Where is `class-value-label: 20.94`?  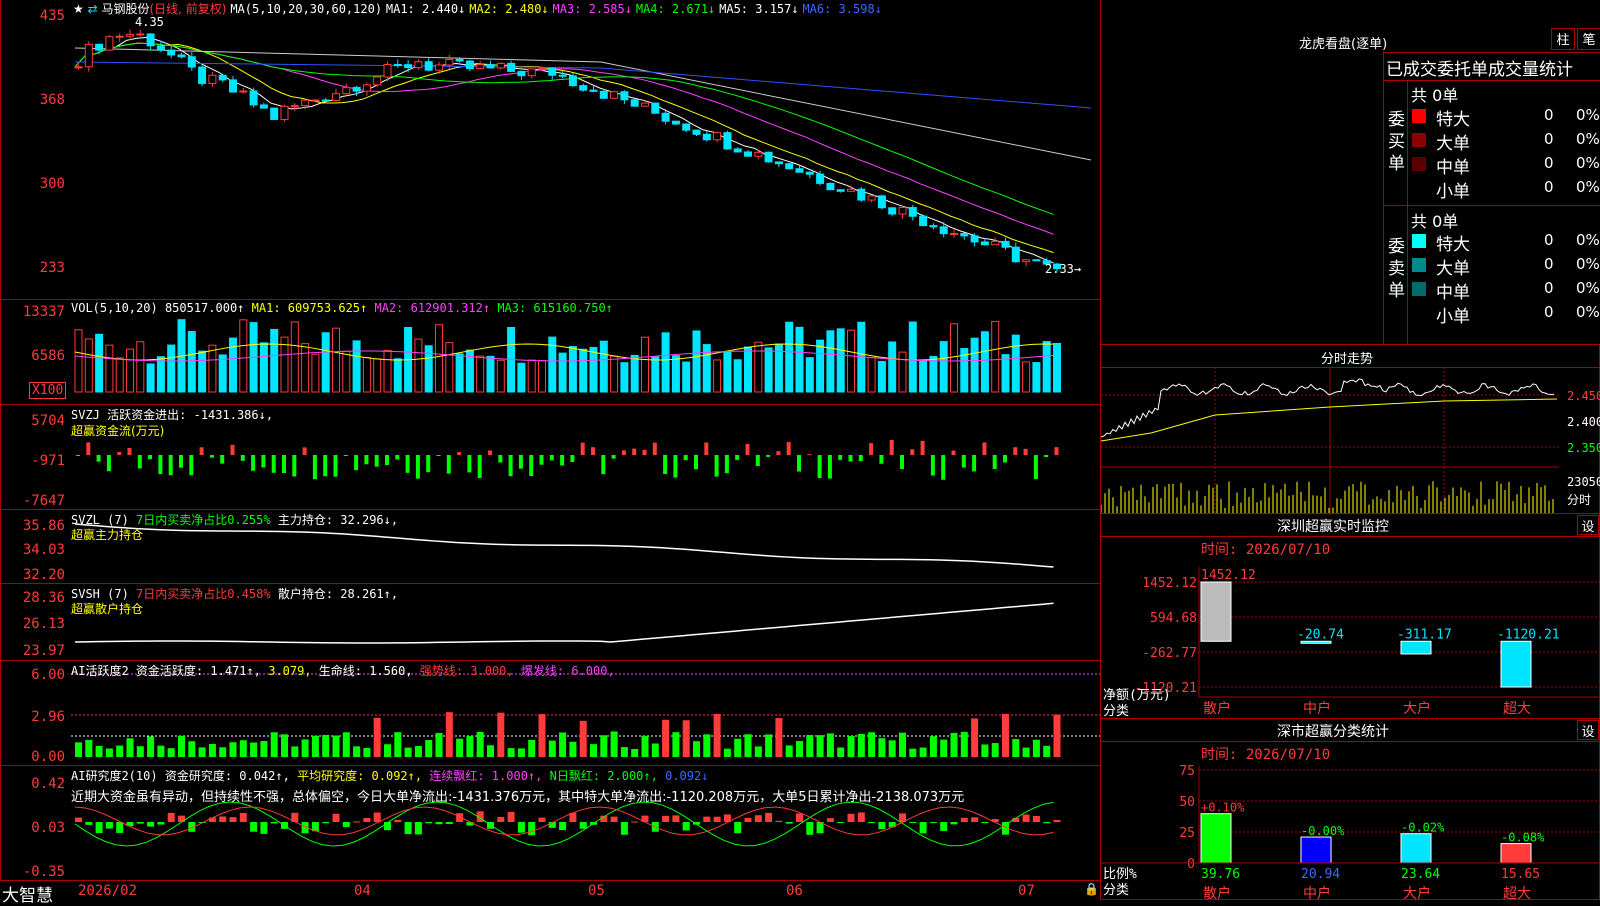 class-value-label: 20.94 is located at coordinates (1320, 874).